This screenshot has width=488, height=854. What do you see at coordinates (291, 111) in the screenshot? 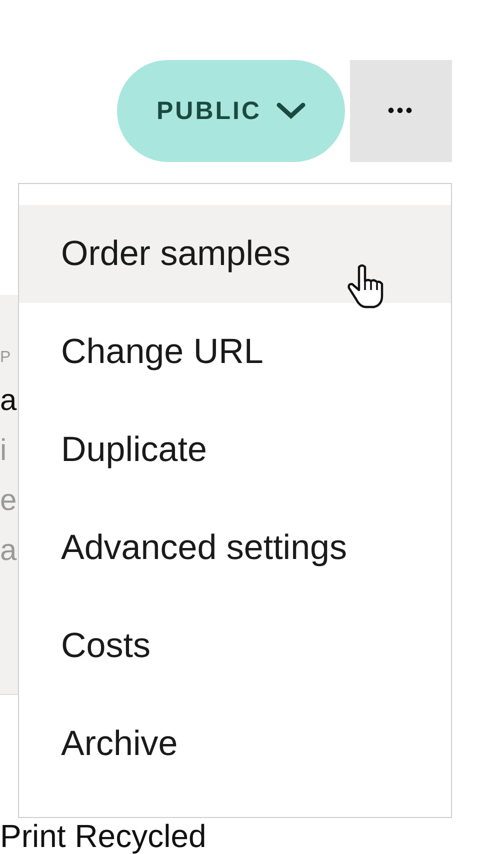
I see `chevron-down-icon` at bounding box center [291, 111].